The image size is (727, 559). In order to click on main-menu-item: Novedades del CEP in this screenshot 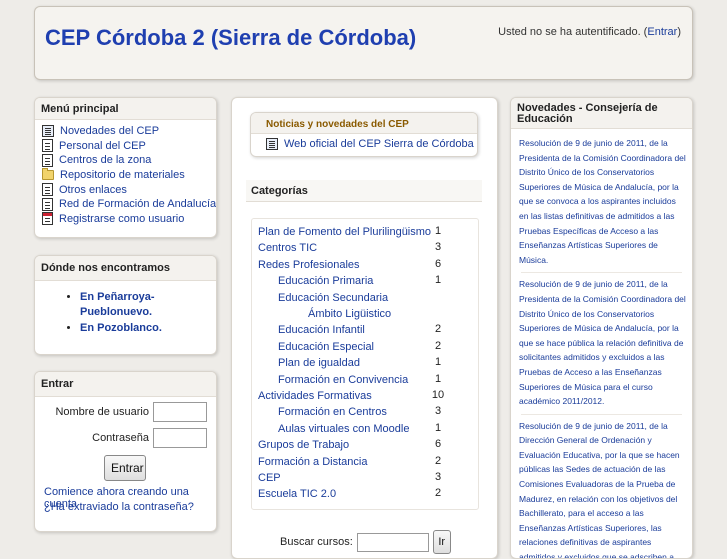, I will do `click(126, 131)`.